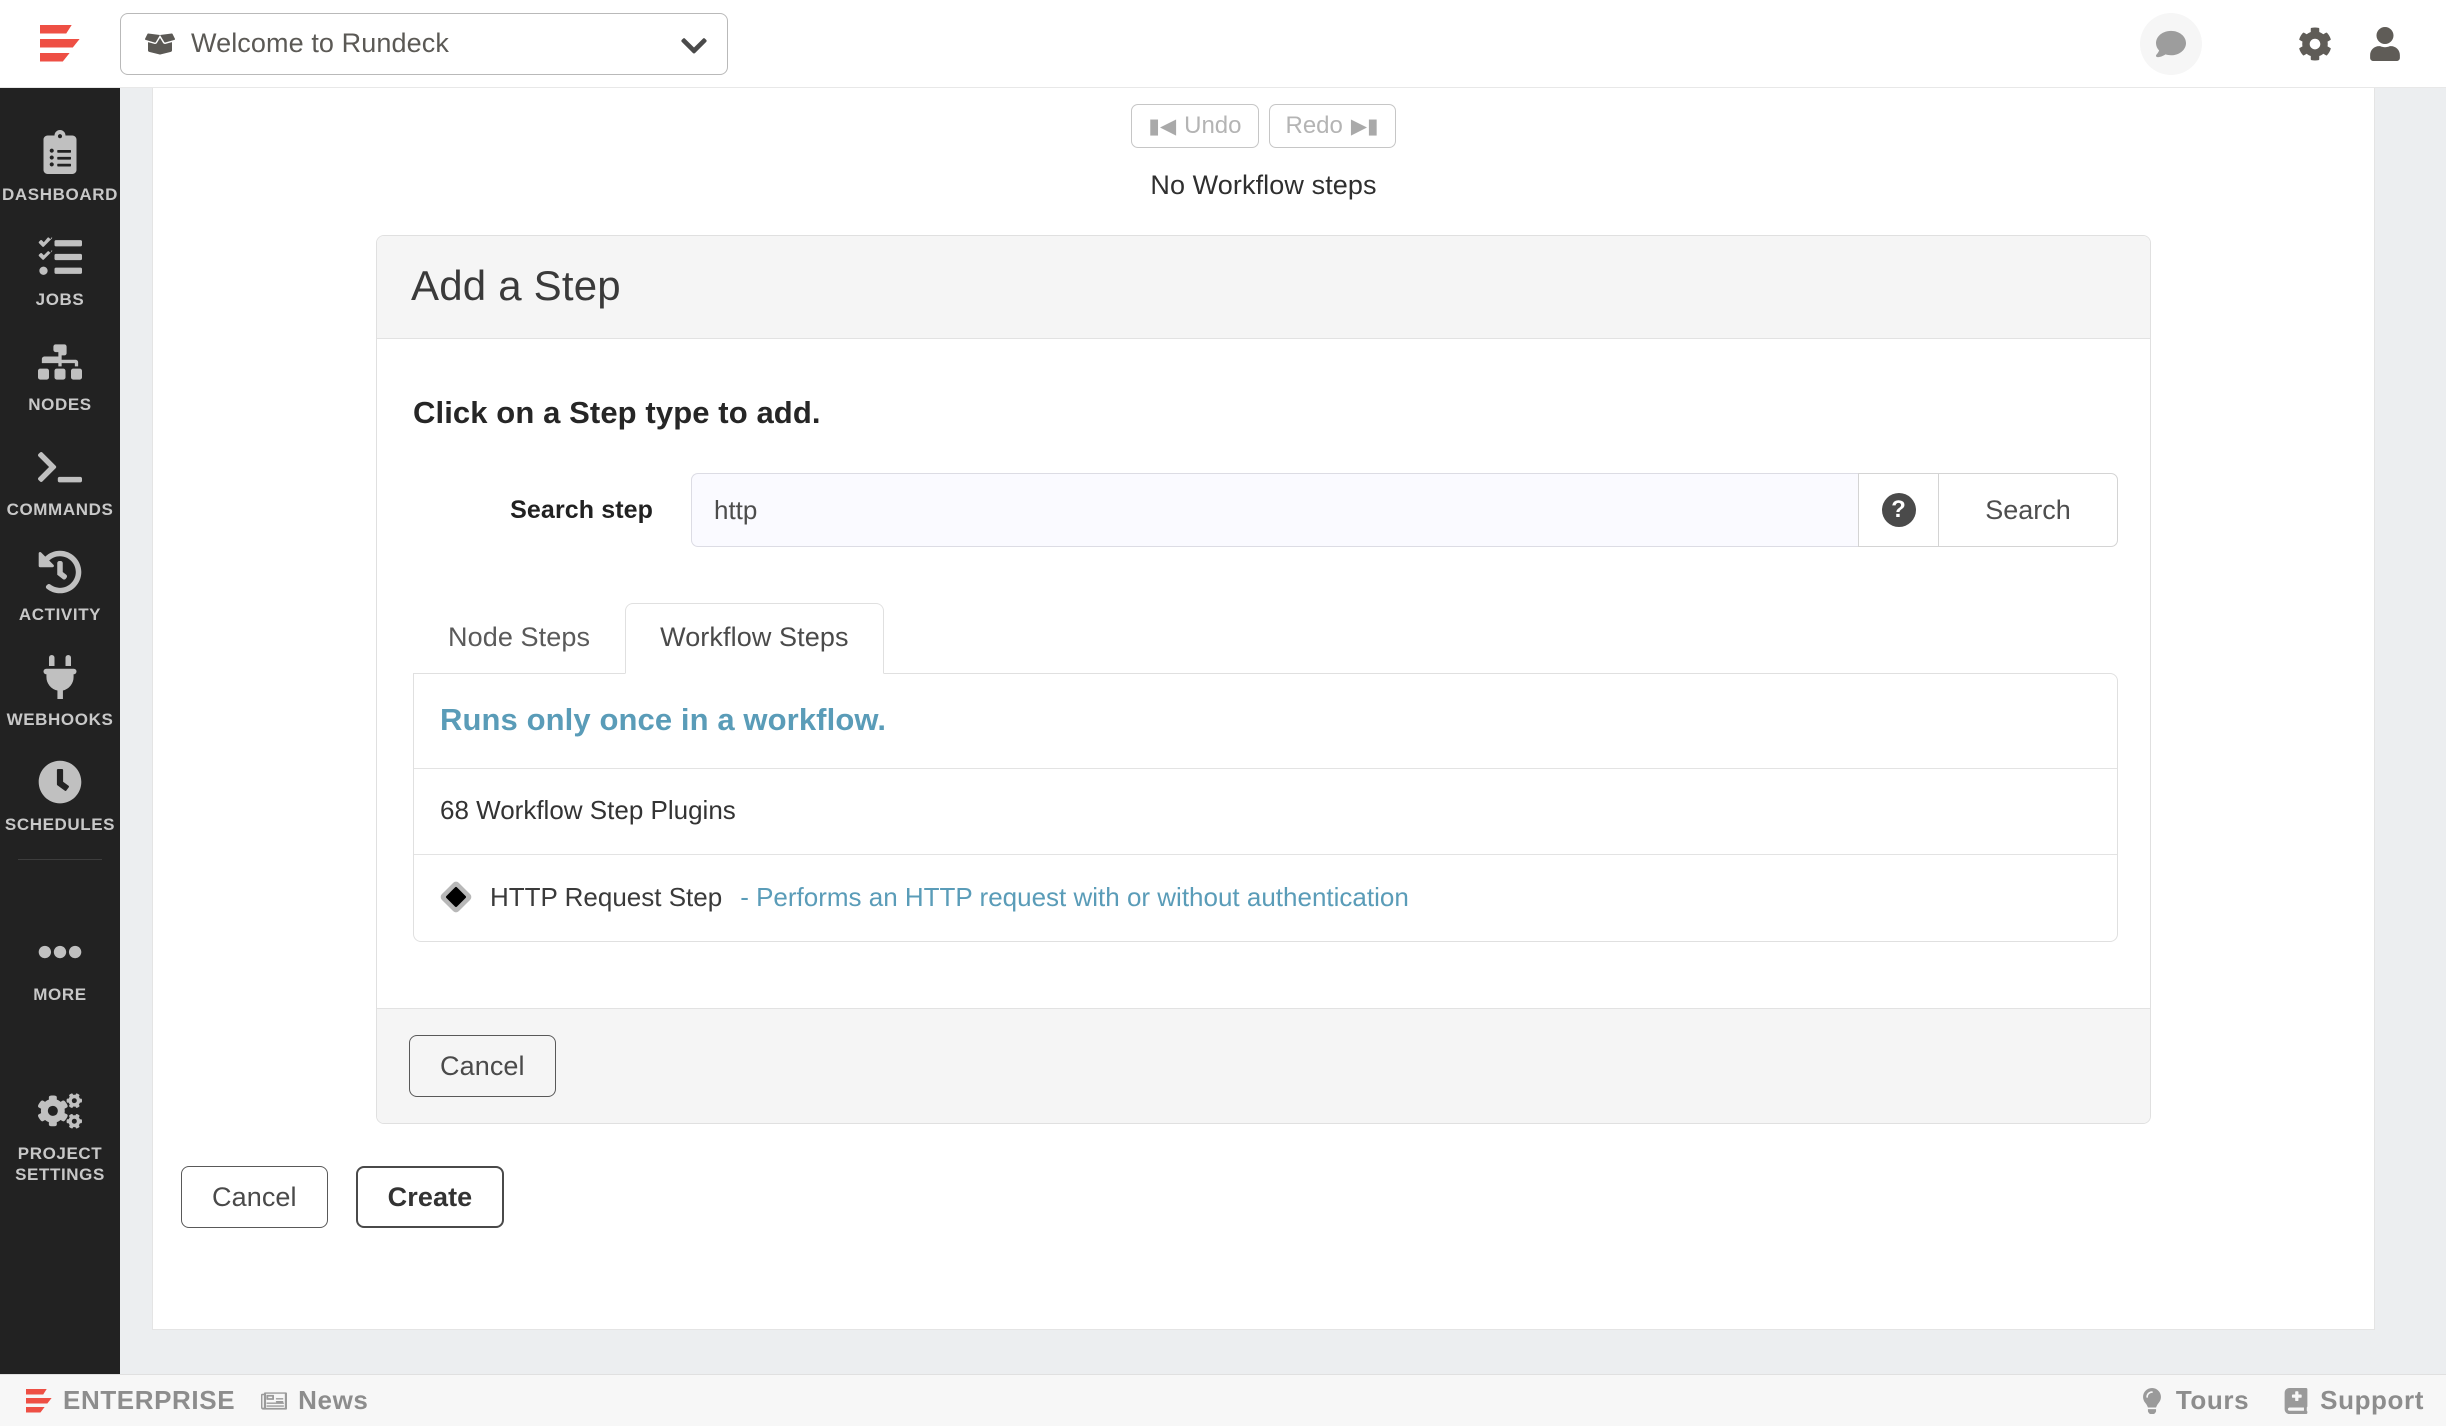  I want to click on news-label: News, so click(333, 1400).